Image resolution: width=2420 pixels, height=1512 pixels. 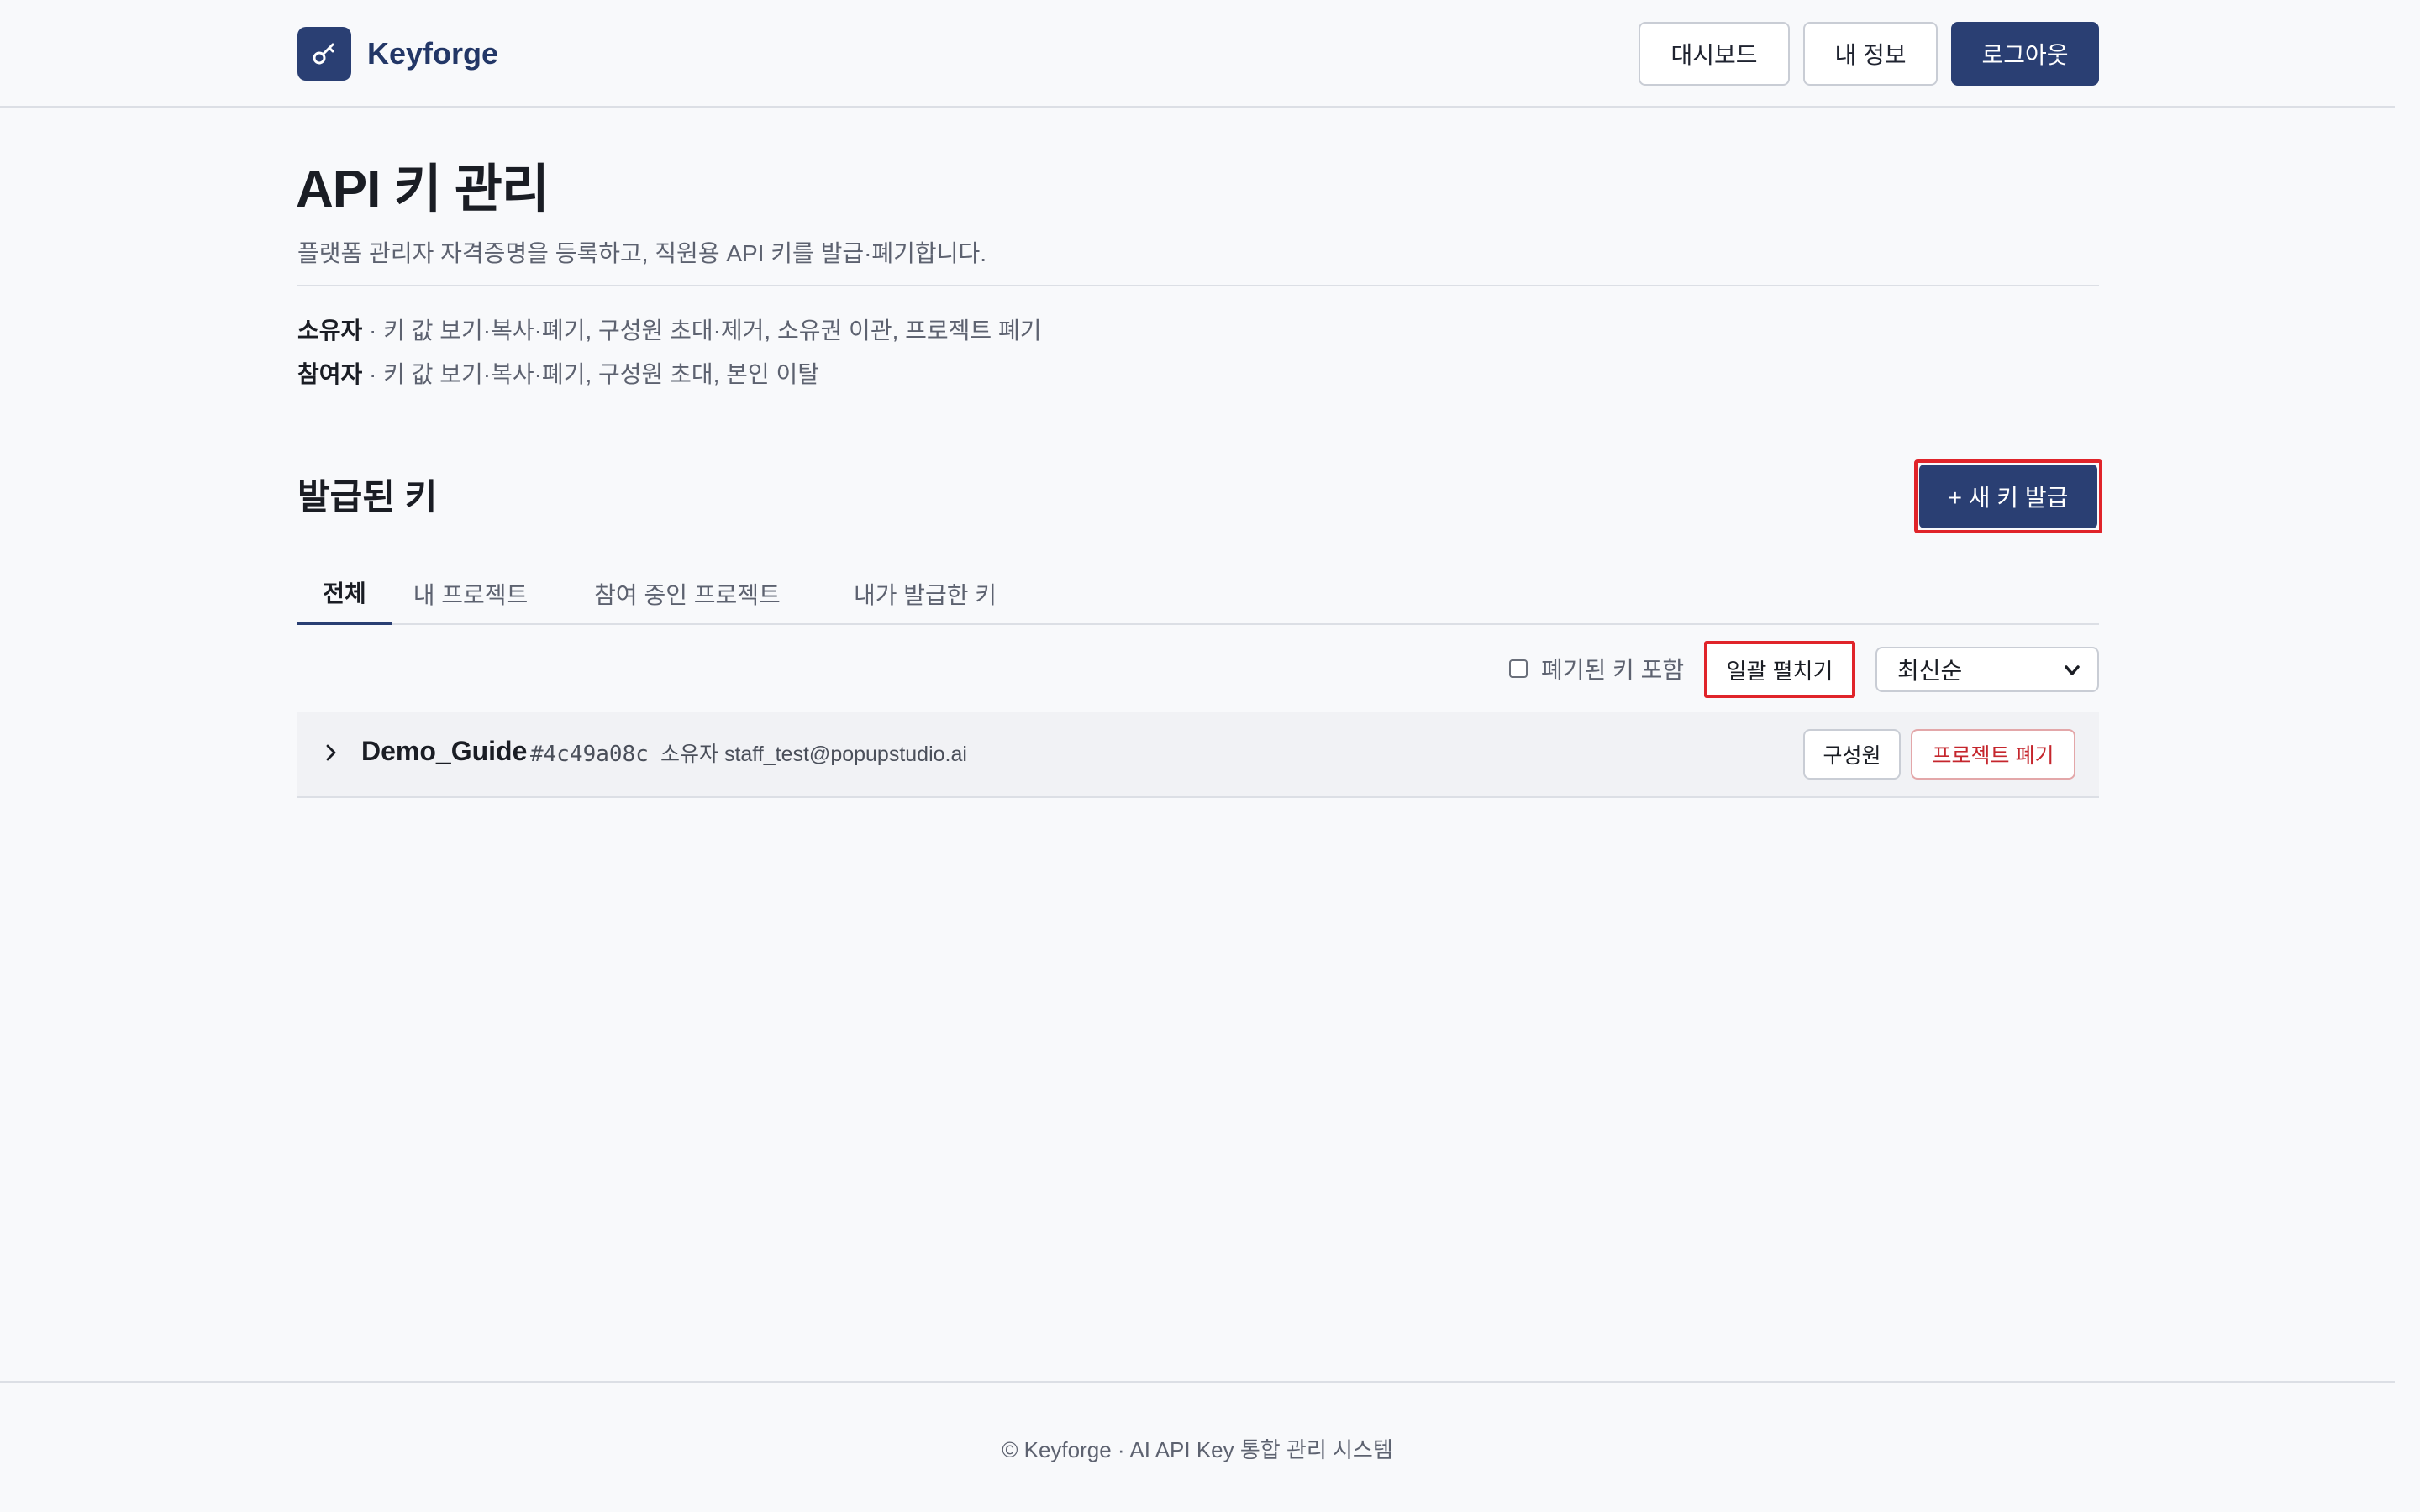 What do you see at coordinates (589, 754) in the screenshot?
I see `project-id: #4c49a08c` at bounding box center [589, 754].